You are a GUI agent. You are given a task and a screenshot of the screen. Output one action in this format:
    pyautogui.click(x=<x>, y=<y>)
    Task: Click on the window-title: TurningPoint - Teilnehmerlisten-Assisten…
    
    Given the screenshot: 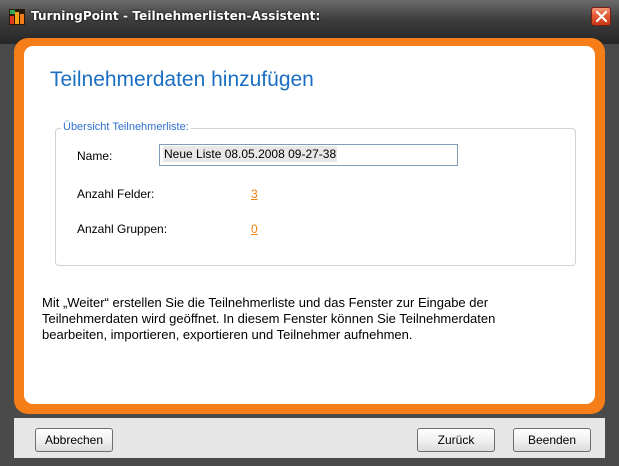 What is the action you would take?
    pyautogui.click(x=176, y=16)
    